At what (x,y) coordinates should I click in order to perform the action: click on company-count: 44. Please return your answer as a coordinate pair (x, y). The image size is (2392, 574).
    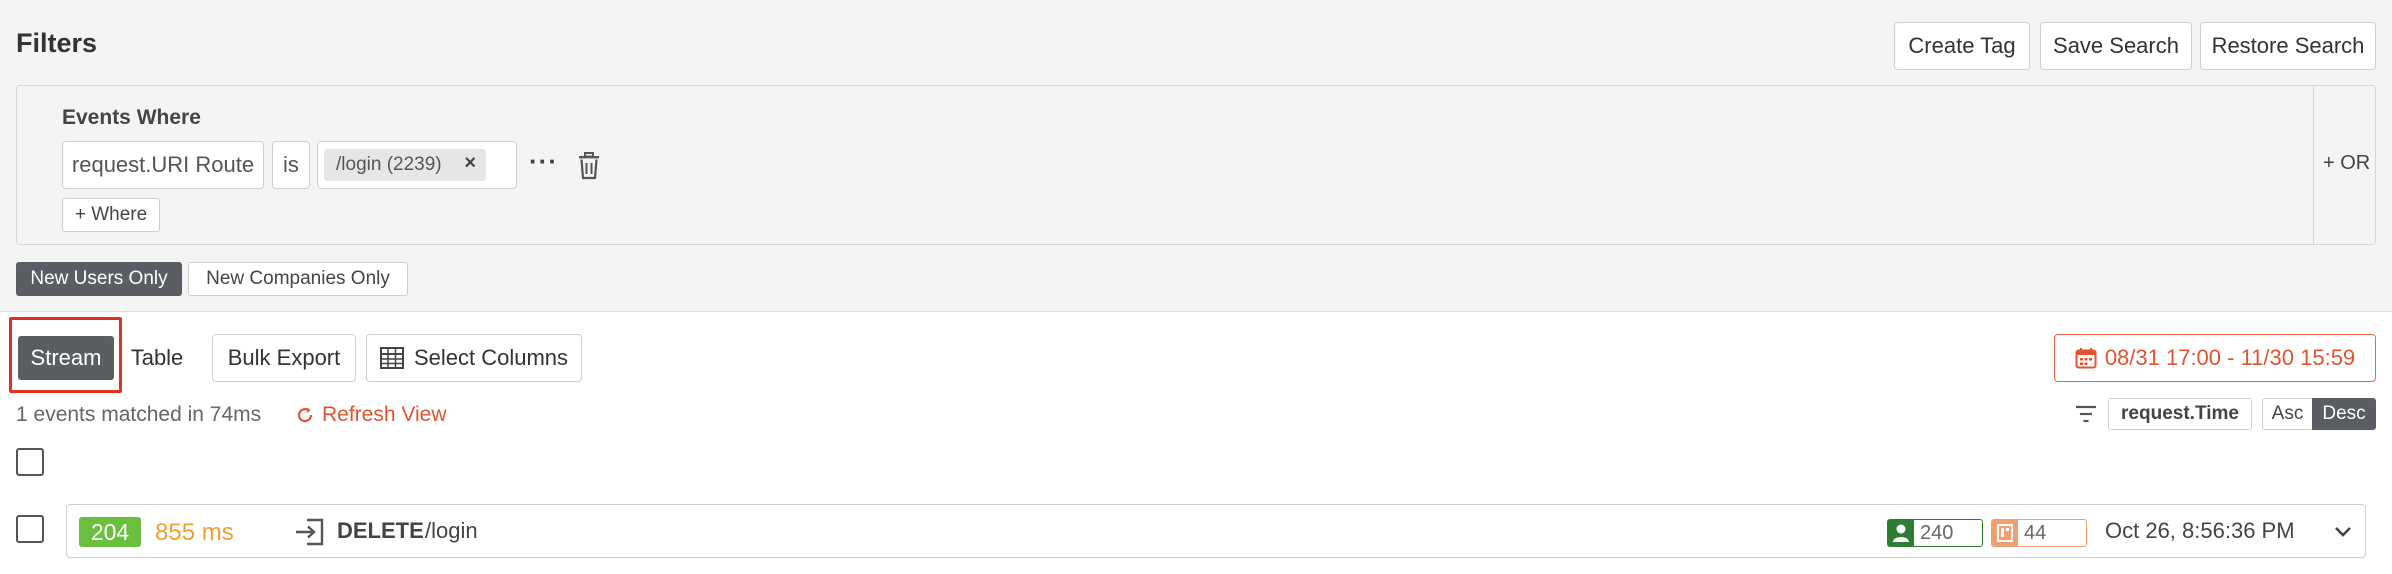
    Looking at the image, I should click on (2035, 532).